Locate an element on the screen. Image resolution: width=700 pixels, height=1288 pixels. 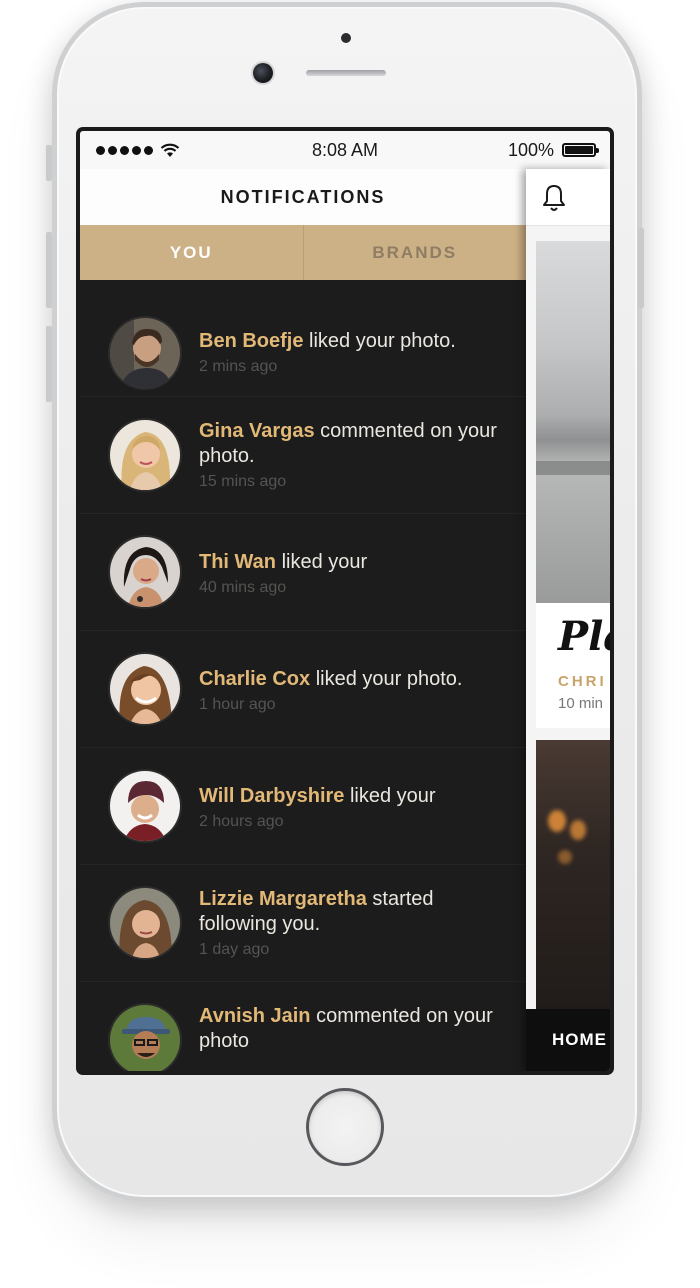
notification-item: Will Darbyshire liked your 2 hours ago is located at coordinates (303, 806).